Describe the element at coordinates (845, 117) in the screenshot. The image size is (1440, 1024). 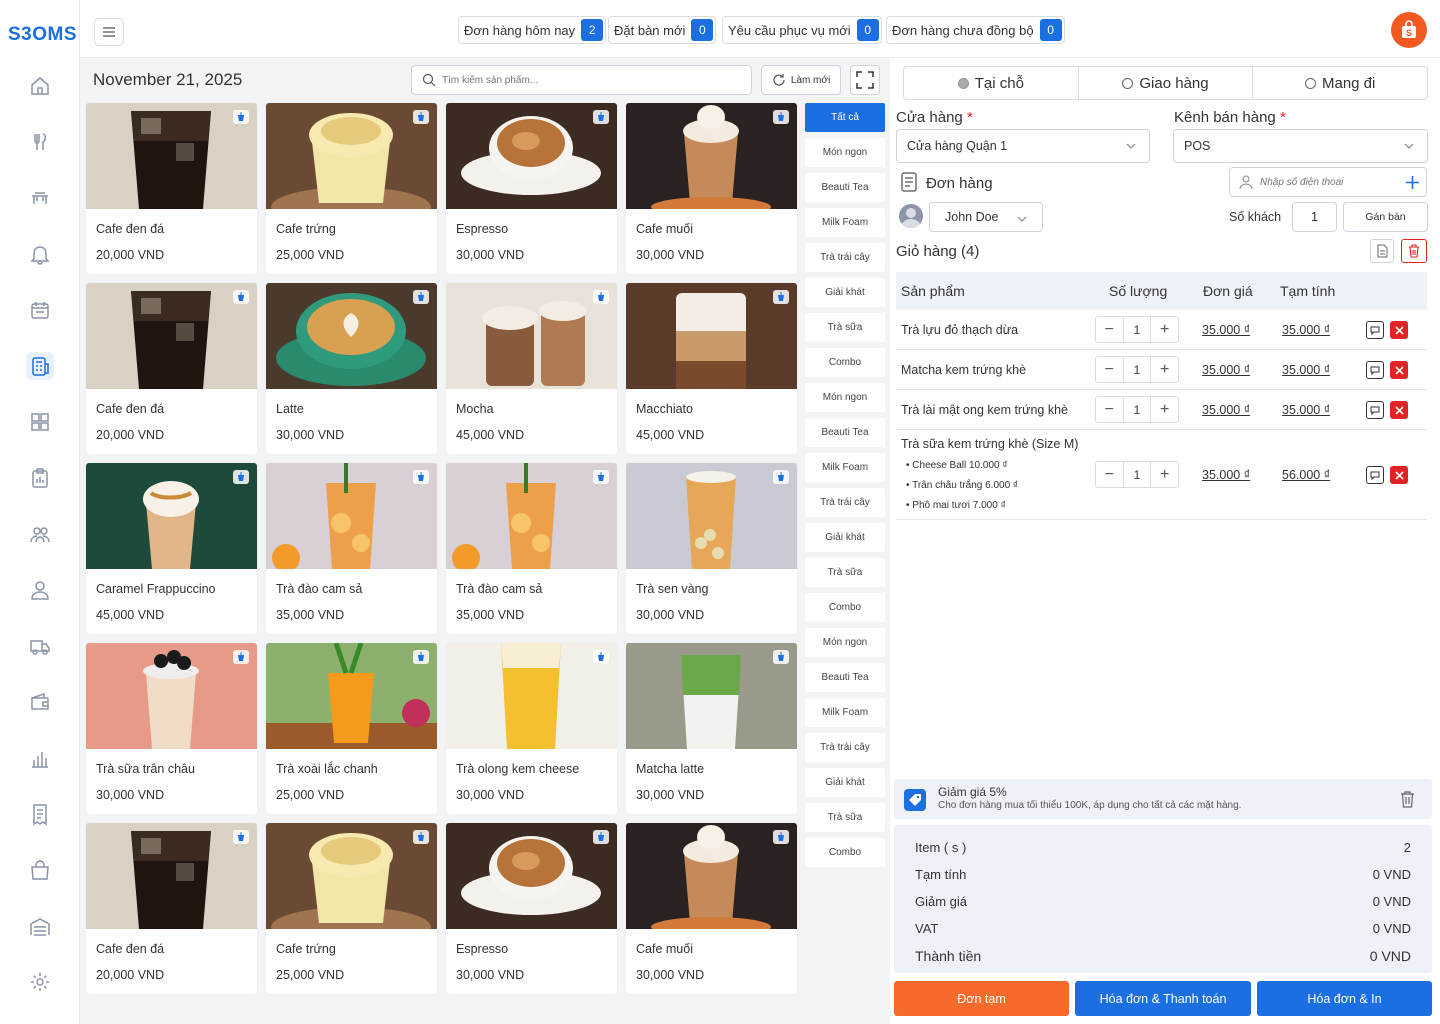
I see `category-tab: Tất cả` at that location.